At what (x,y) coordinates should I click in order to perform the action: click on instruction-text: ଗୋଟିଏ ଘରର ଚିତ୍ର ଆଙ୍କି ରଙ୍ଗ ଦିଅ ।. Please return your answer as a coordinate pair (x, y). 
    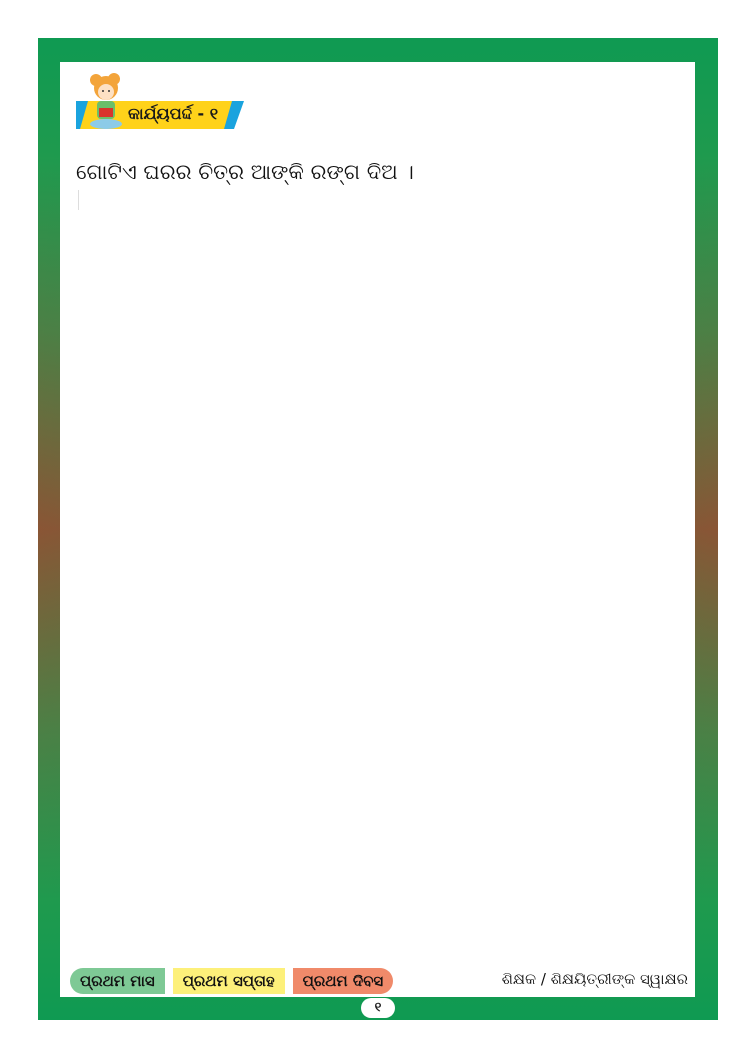
    Looking at the image, I should click on (245, 172).